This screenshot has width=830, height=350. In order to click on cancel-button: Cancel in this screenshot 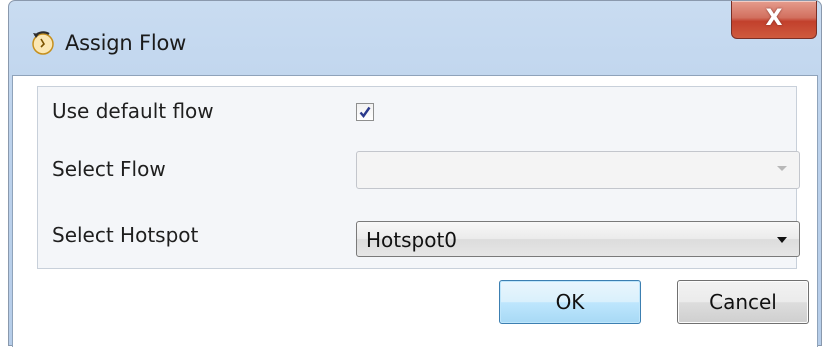, I will do `click(743, 302)`.